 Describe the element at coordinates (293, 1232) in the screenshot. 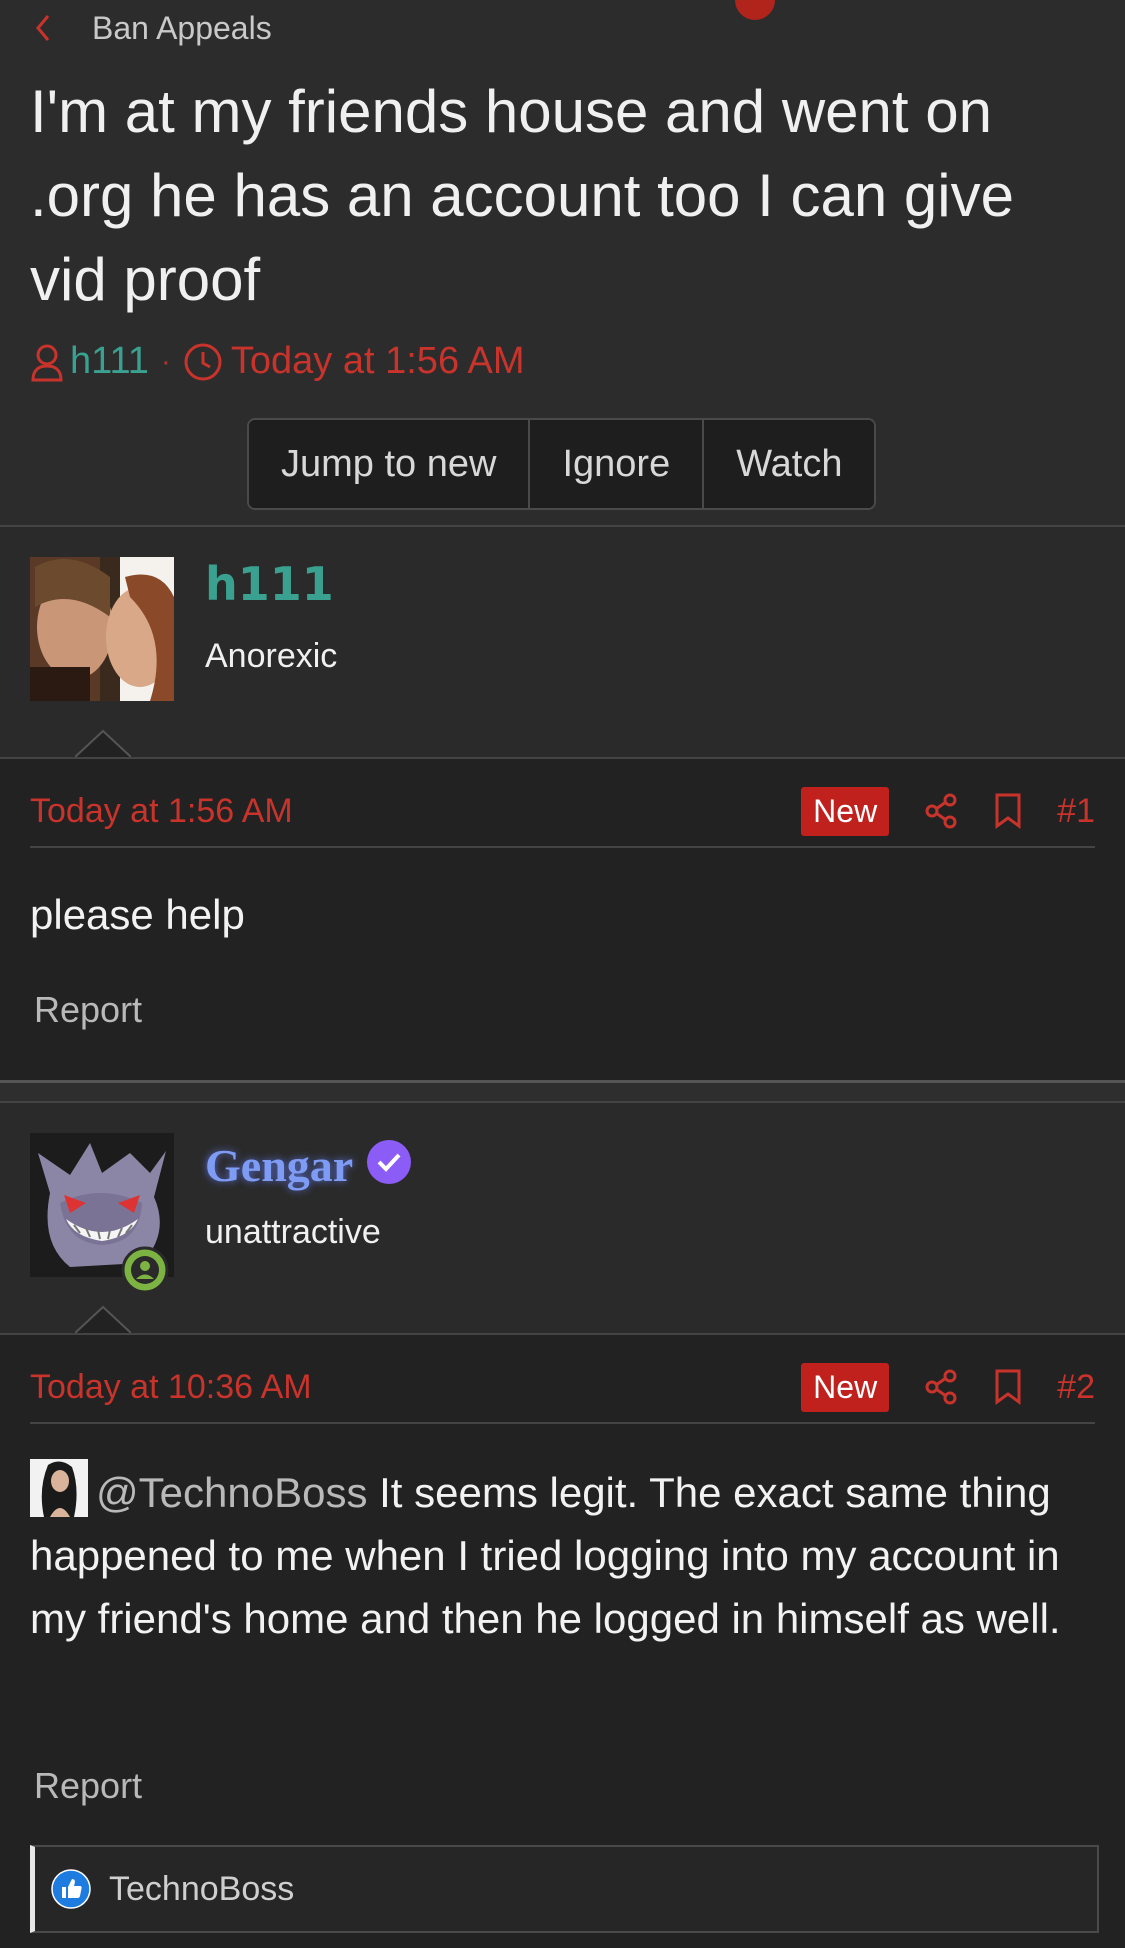

I see `user-title: unattractive` at that location.